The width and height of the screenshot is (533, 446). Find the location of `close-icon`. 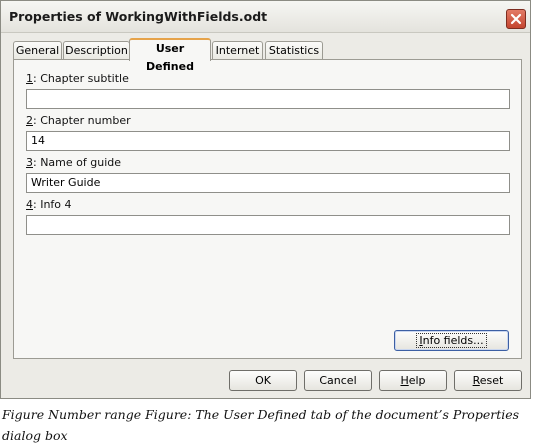

close-icon is located at coordinates (516, 19).